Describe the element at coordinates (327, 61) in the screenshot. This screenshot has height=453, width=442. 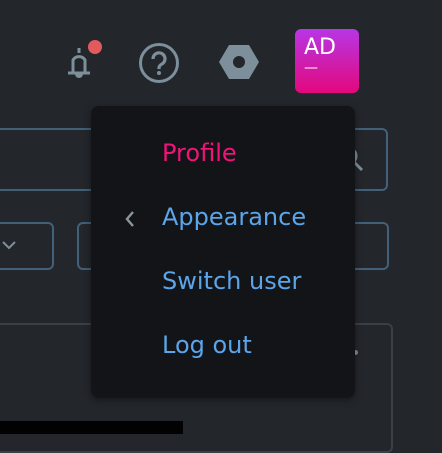
I see `user-avatar-button: AD —` at that location.